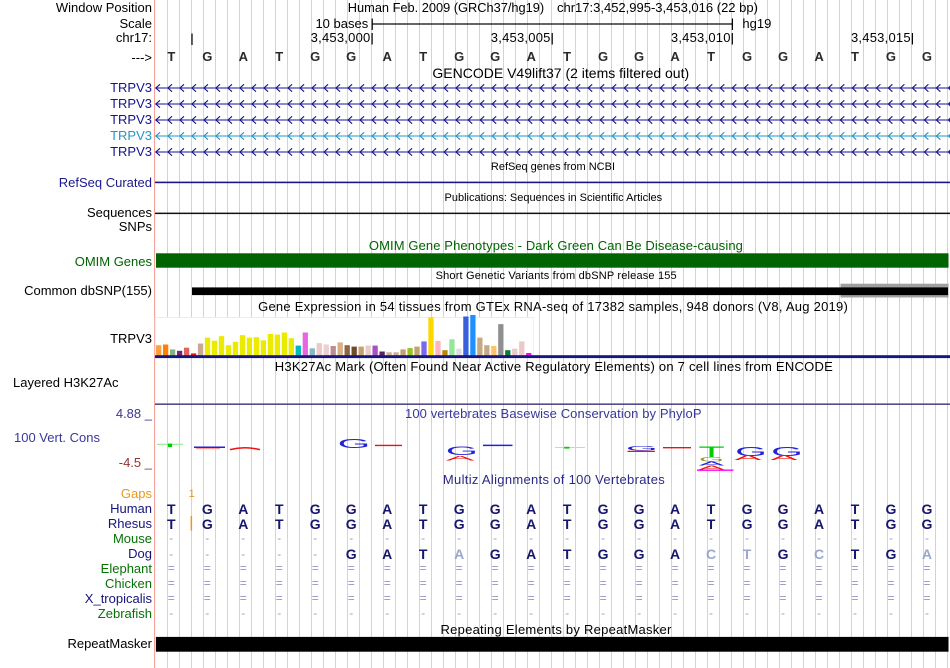 The image size is (950, 668). I want to click on svg-text: G, so click(354, 443).